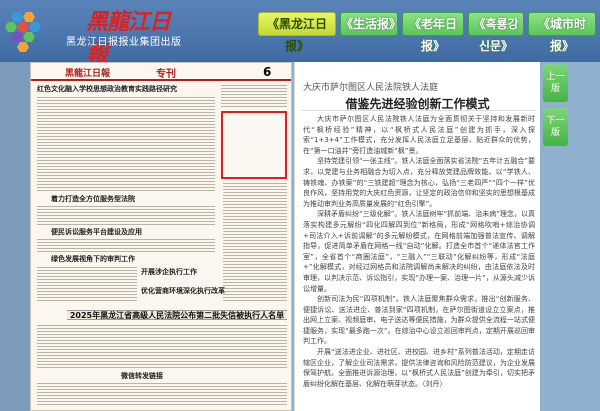 This screenshot has width=600, height=411. Describe the element at coordinates (433, 32) in the screenshot. I see `tab-elderly-daily: 《老年日报》` at that location.